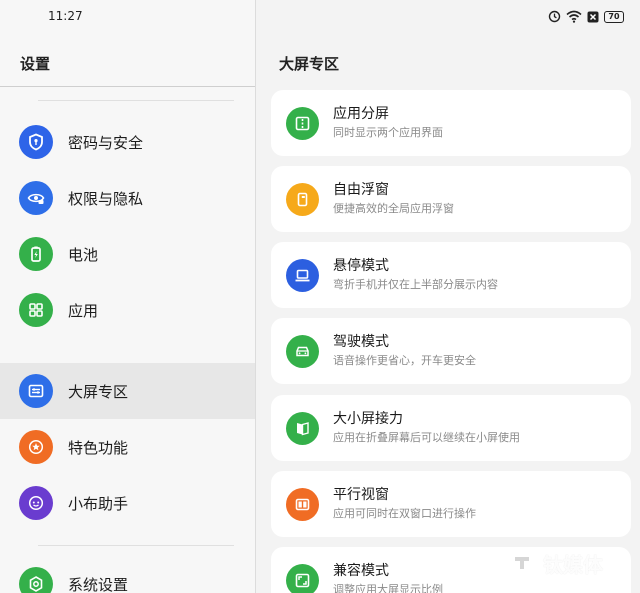  What do you see at coordinates (36, 310) in the screenshot?
I see `apps-grid-icon` at bounding box center [36, 310].